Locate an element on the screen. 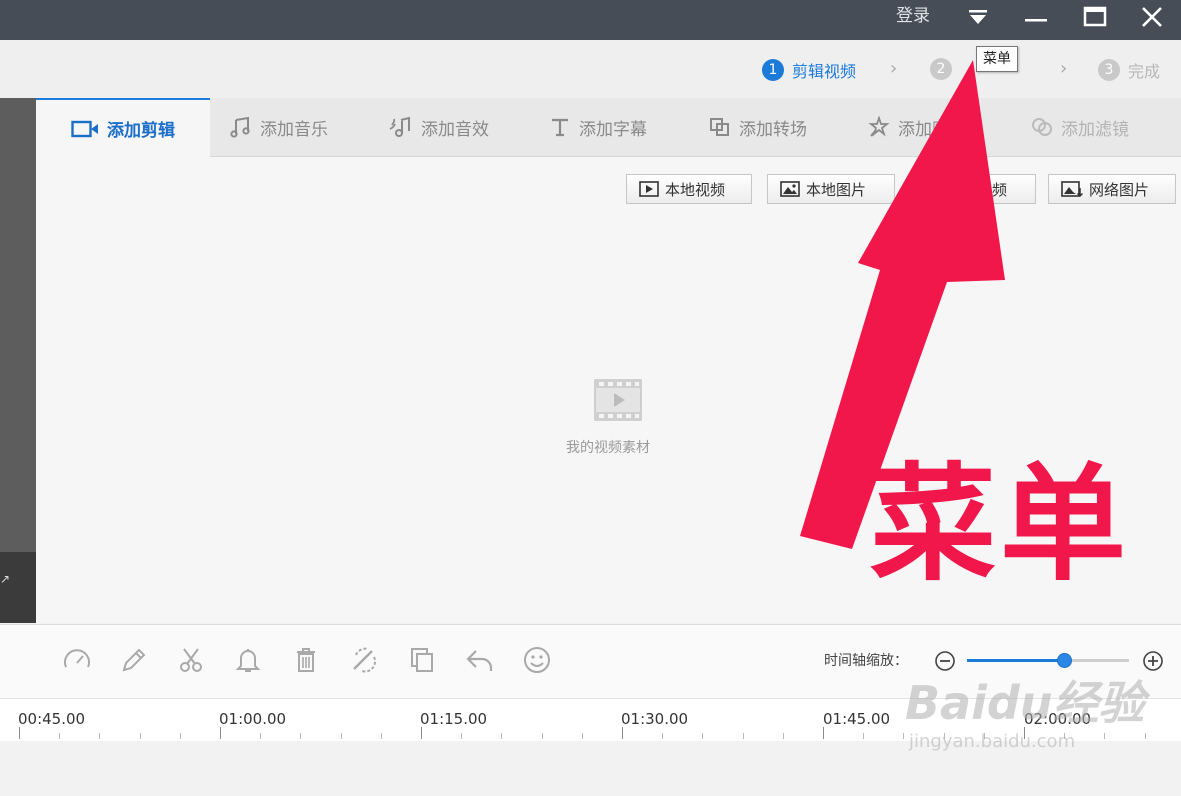  baidu-watermark: Baidu经验 jingyan.baidu.com is located at coordinates (1025, 713).